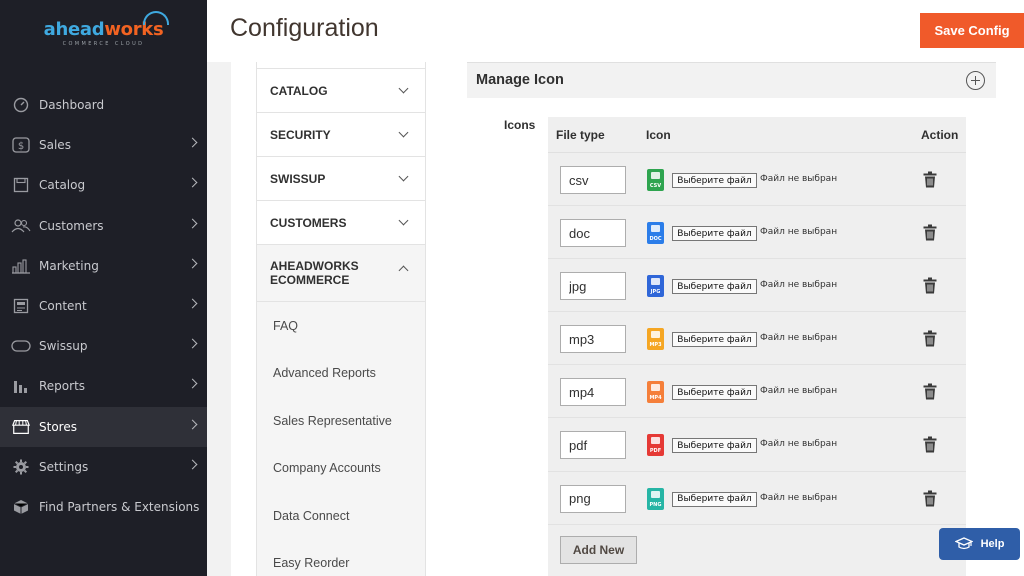 Image resolution: width=1024 pixels, height=576 pixels. What do you see at coordinates (107, 25) in the screenshot?
I see `logo-text: aheadworks` at bounding box center [107, 25].